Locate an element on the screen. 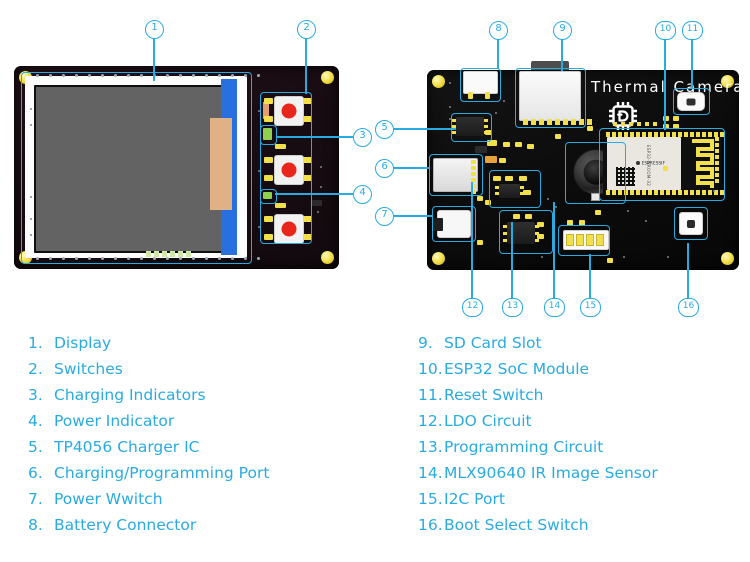  legend-item-15: 15. I2C Port is located at coordinates (538, 499).